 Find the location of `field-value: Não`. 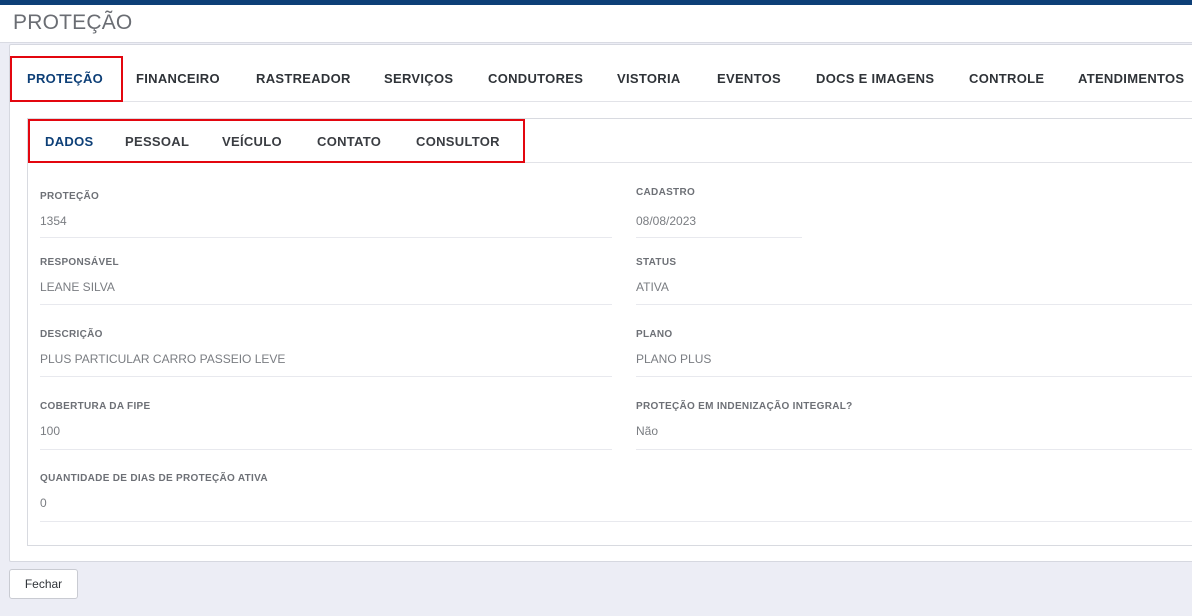

field-value: Não is located at coordinates (647, 431).